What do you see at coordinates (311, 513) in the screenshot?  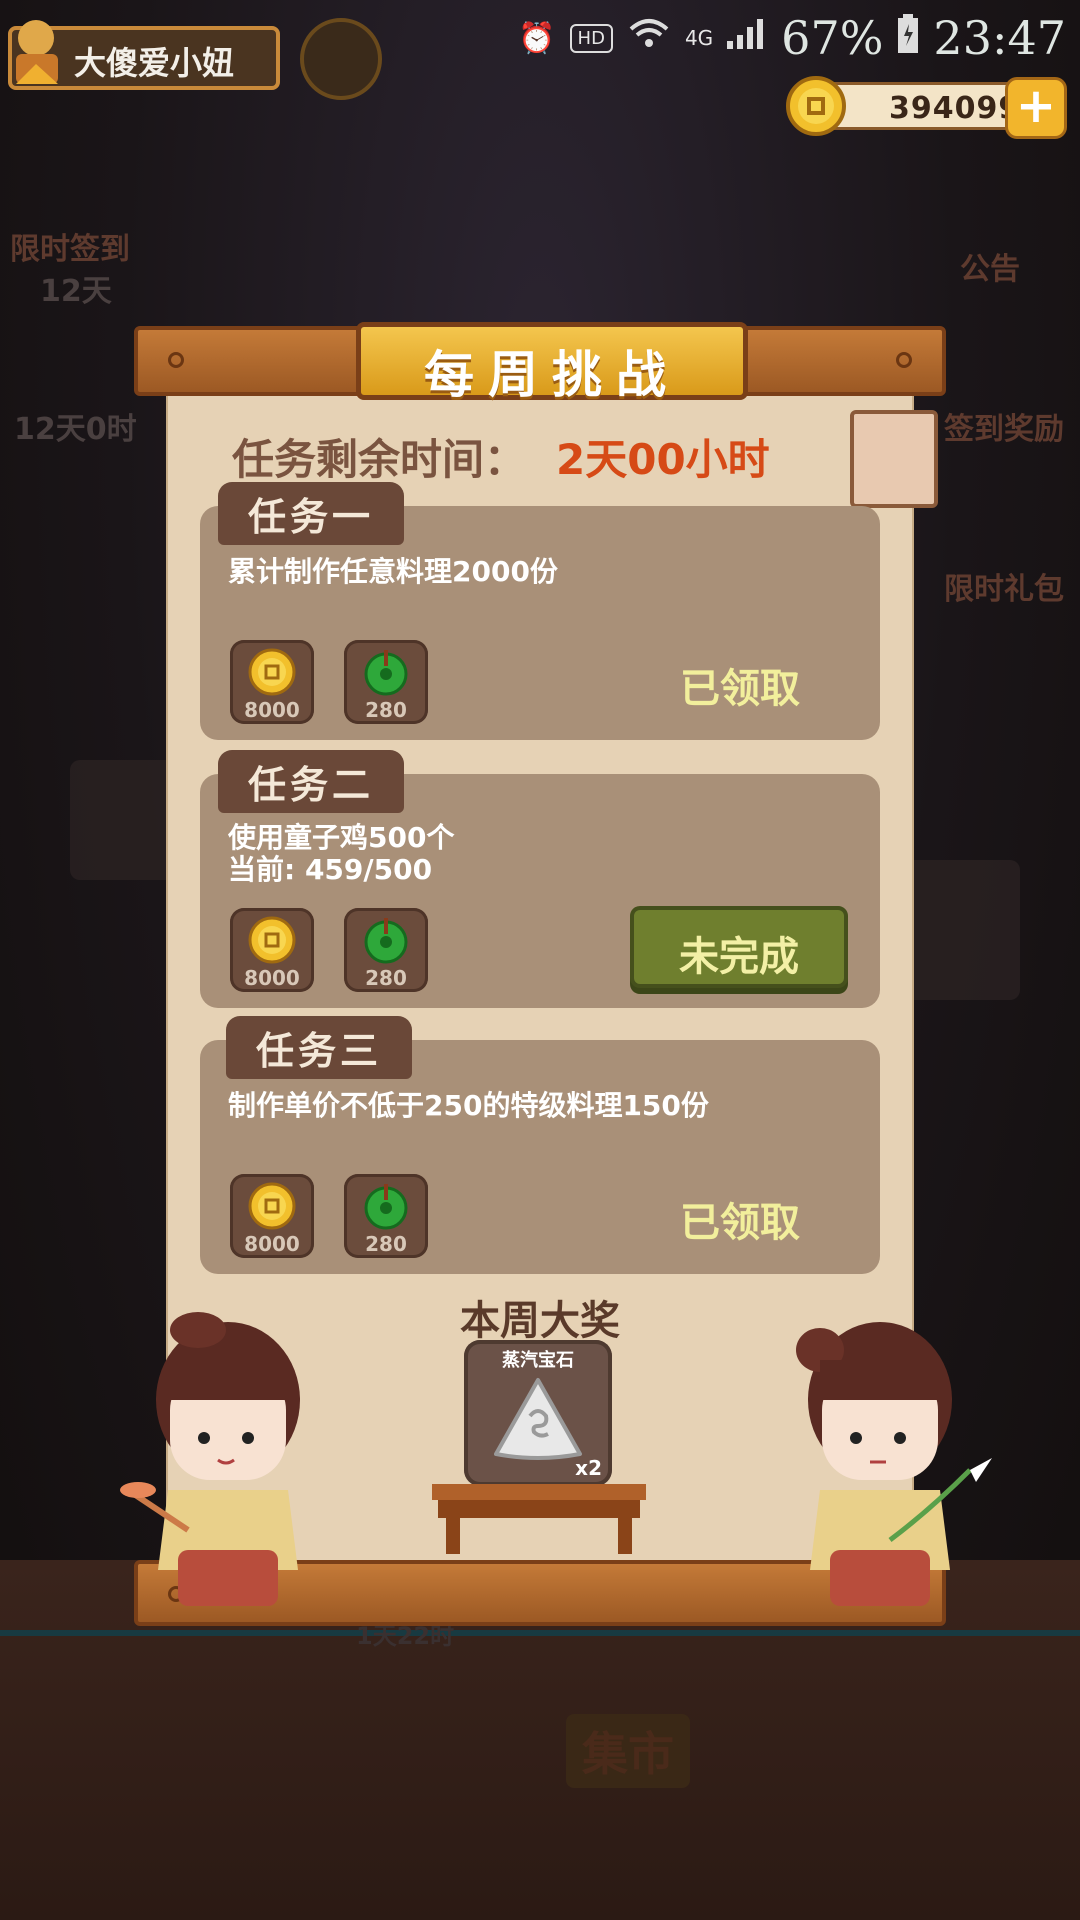 I see `task-tab: 任务一` at bounding box center [311, 513].